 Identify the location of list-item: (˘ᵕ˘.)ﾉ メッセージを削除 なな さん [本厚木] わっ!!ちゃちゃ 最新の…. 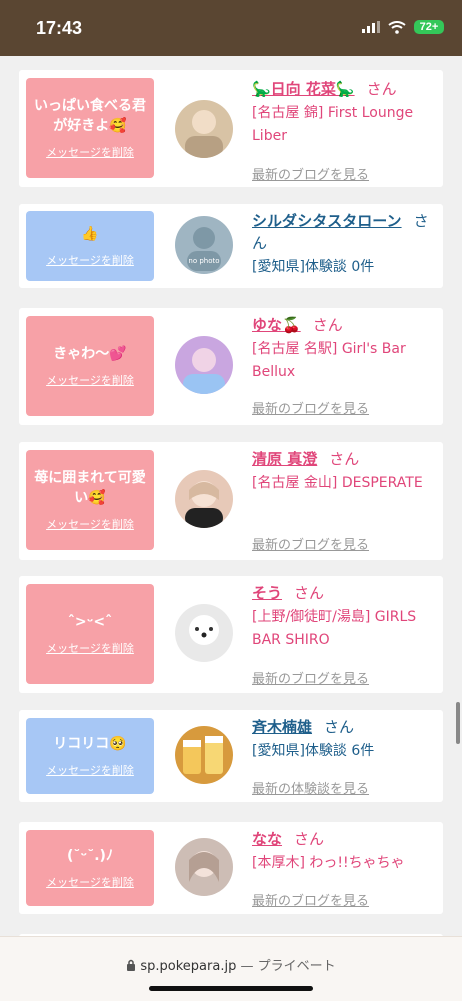
(231, 868).